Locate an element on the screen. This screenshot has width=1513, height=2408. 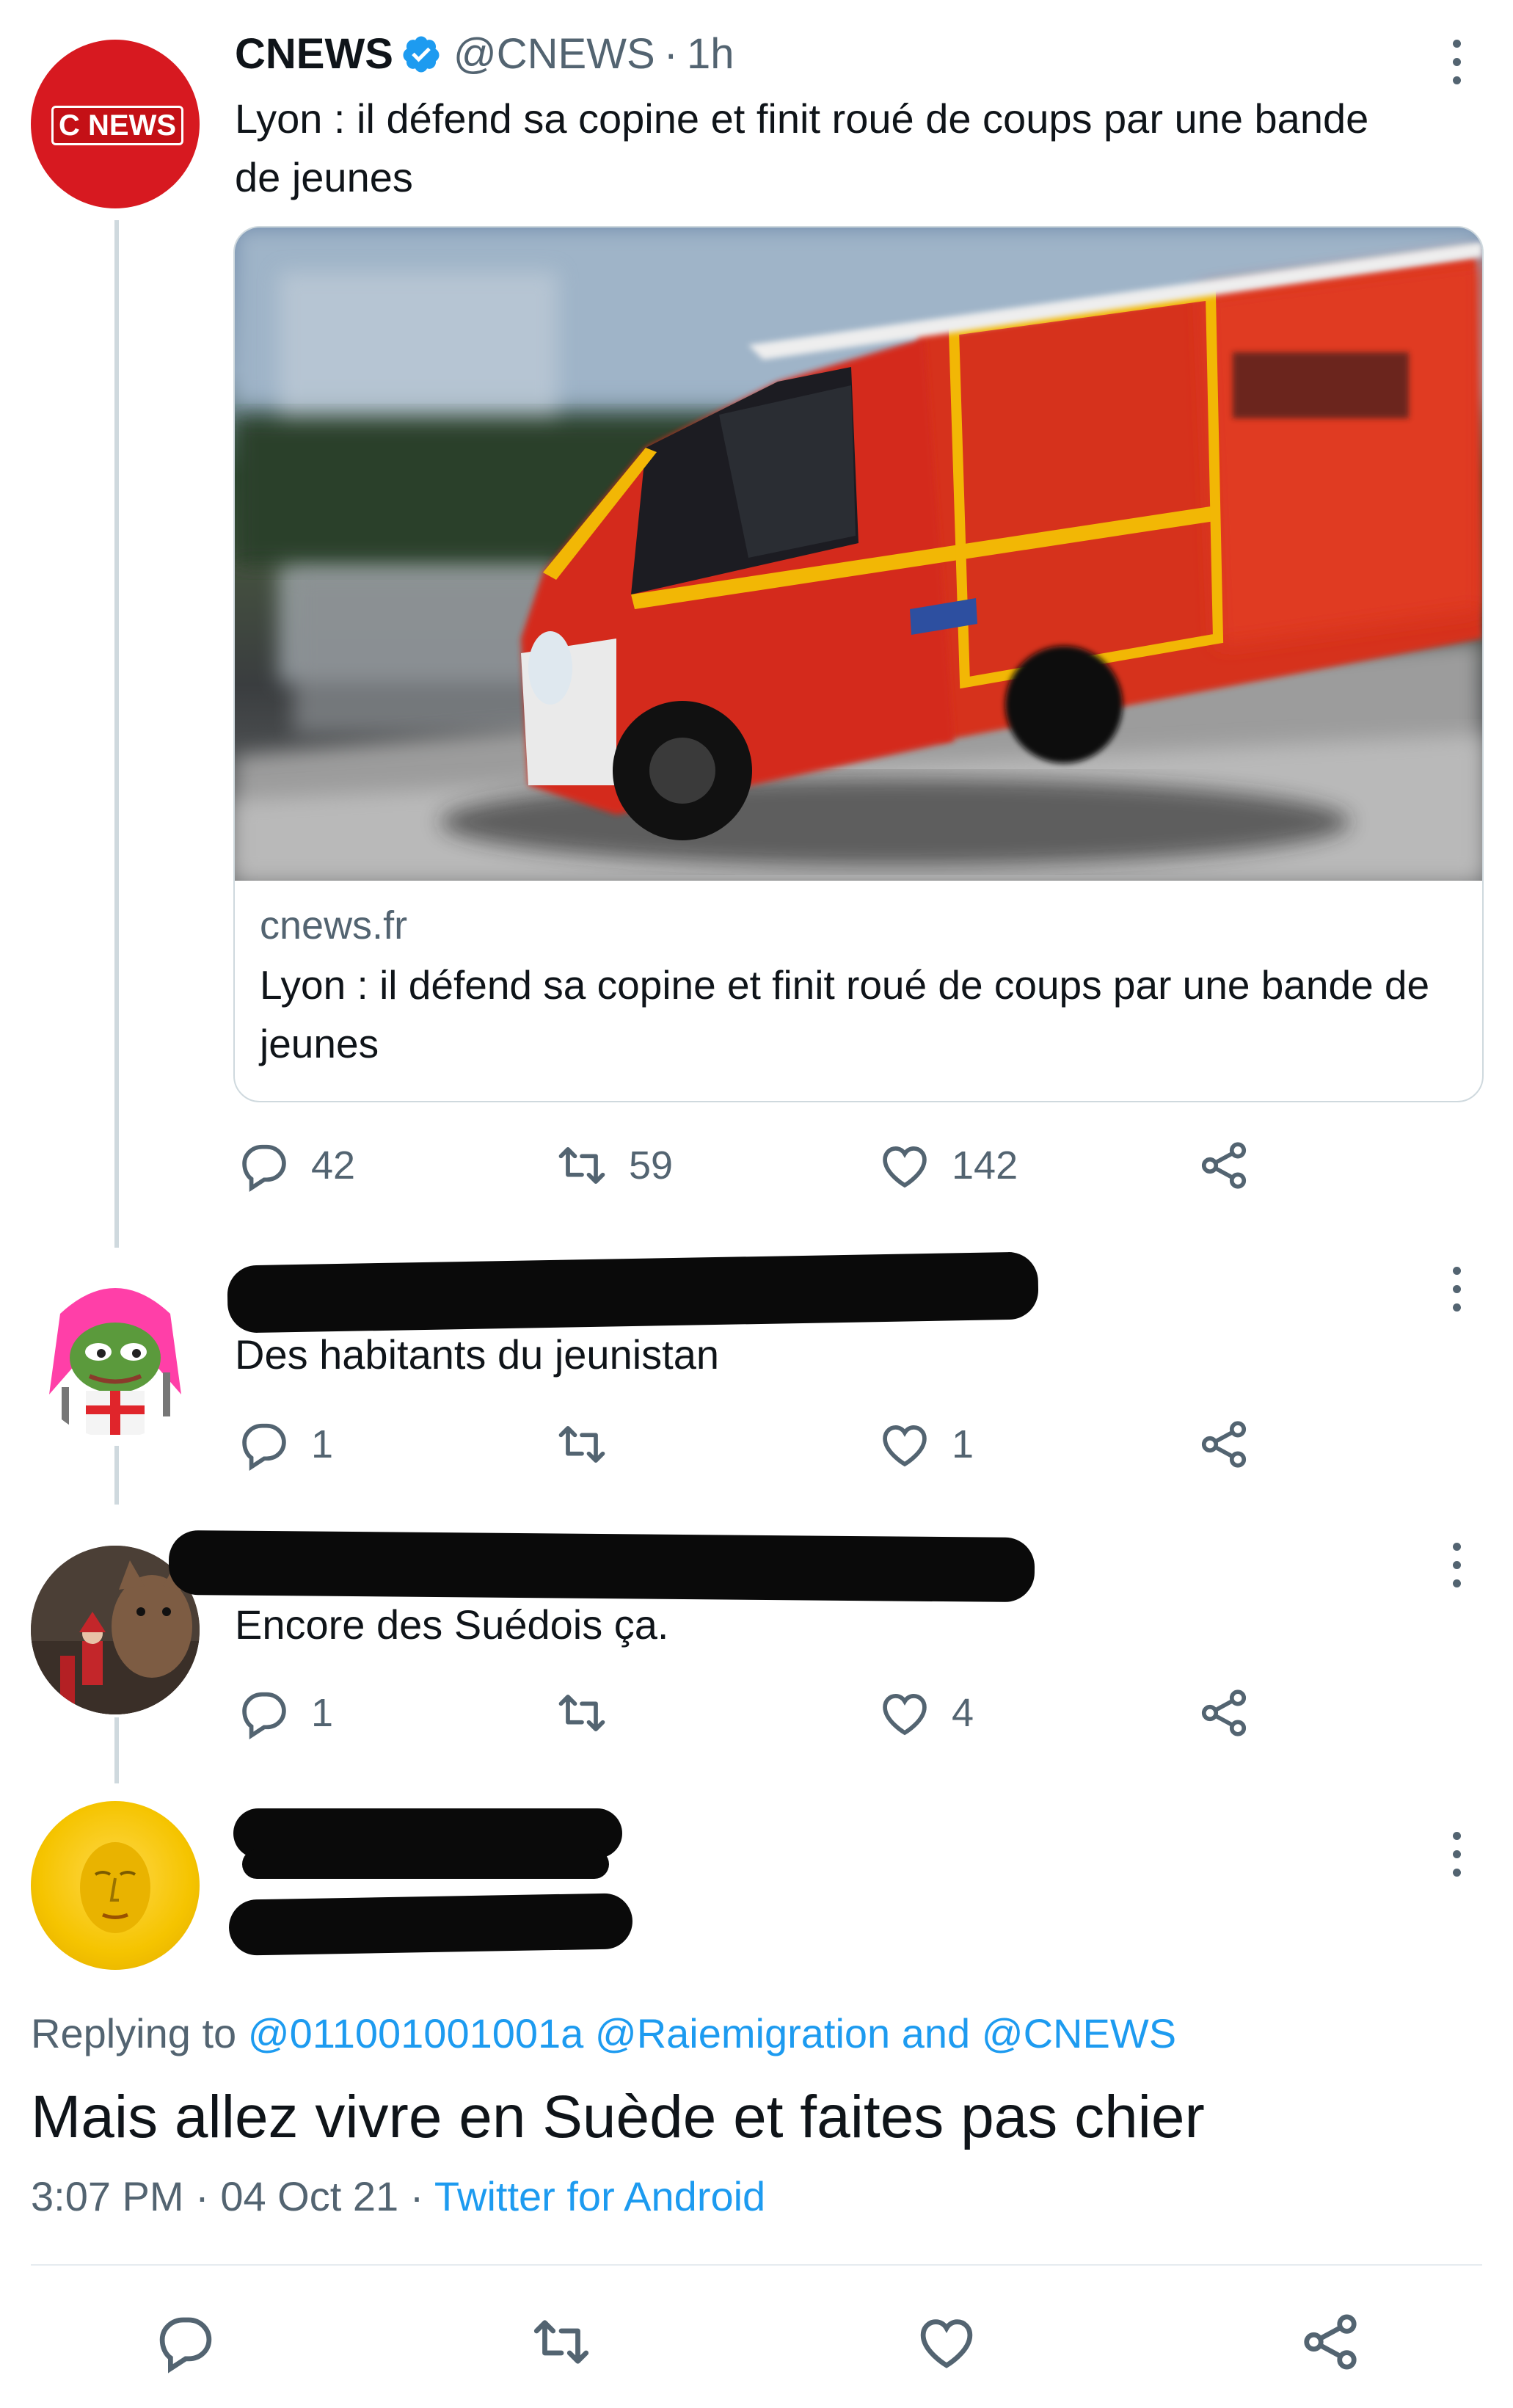
redacted-handle is located at coordinates (430, 1924).